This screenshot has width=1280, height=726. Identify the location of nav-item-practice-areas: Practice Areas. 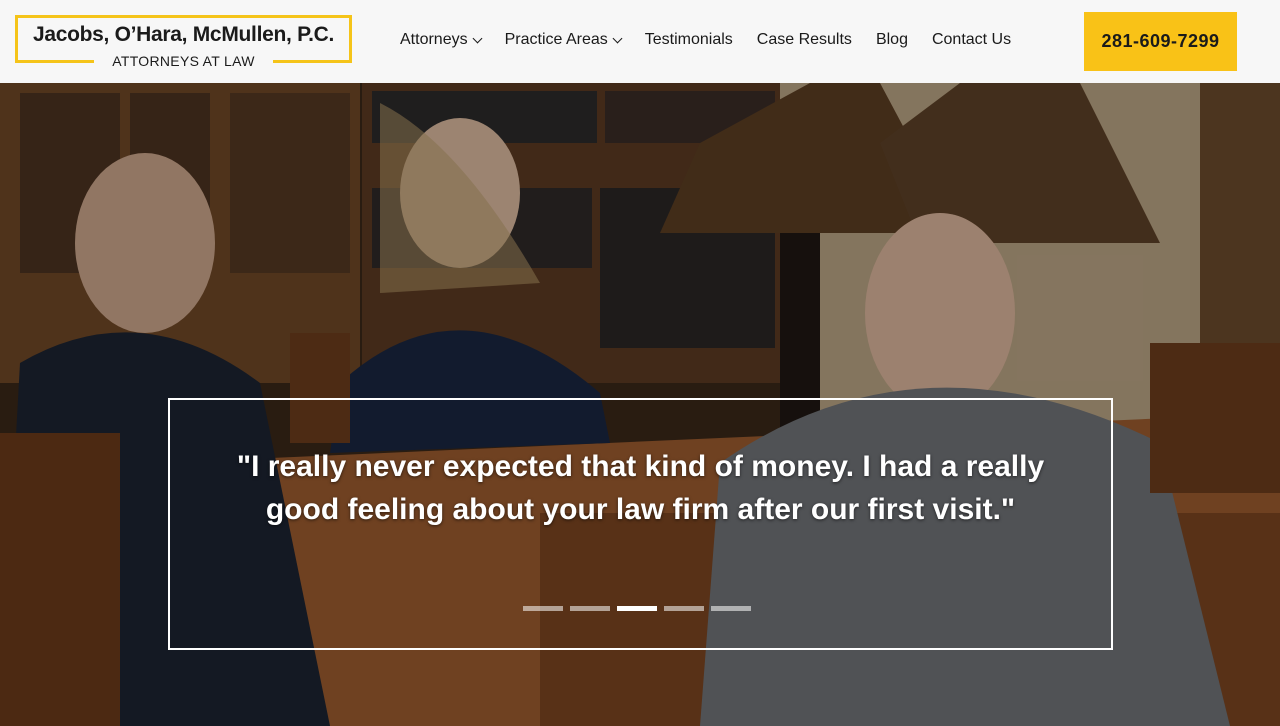
(563, 40).